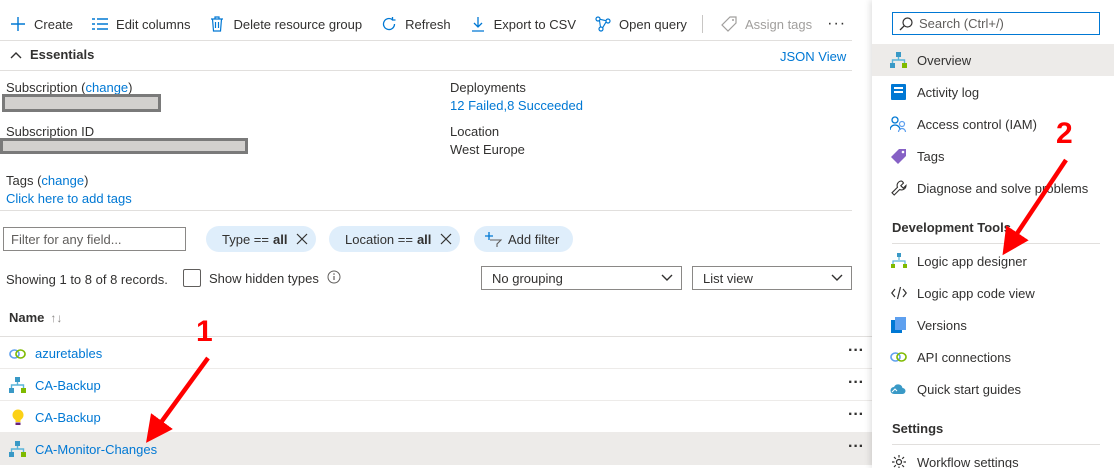 The height and width of the screenshot is (468, 1114). Describe the element at coordinates (996, 23) in the screenshot. I see `menu-search-box: Search (Ctrl+/)` at that location.